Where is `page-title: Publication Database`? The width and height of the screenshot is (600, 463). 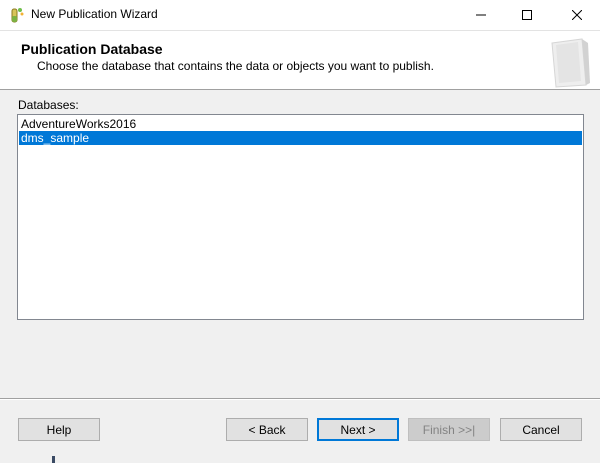 page-title: Publication Database is located at coordinates (92, 49).